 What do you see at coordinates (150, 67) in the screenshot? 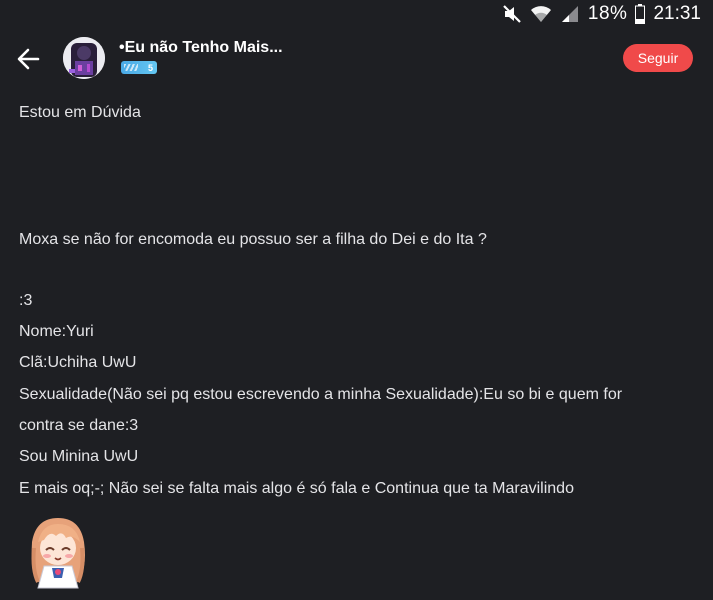
I see `level-number: 5` at bounding box center [150, 67].